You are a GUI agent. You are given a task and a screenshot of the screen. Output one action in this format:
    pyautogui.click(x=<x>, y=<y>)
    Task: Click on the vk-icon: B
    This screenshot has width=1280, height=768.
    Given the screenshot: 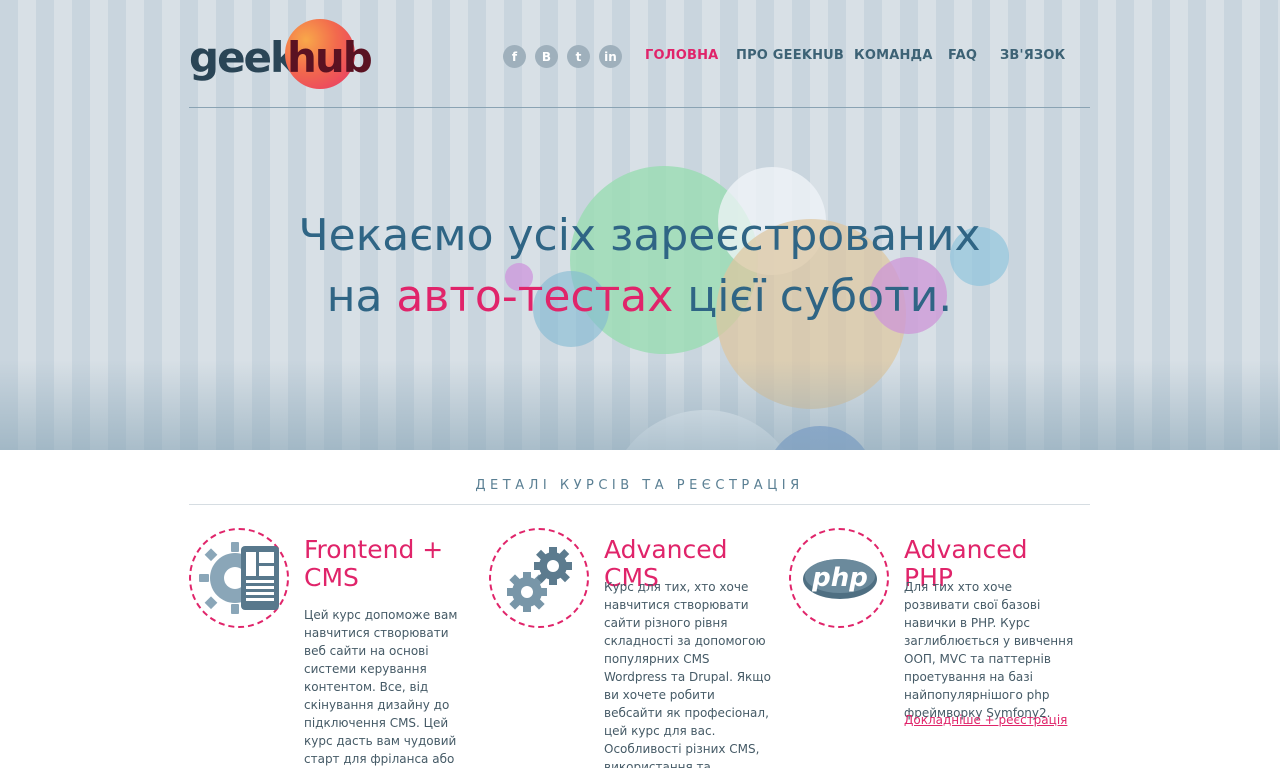 What is the action you would take?
    pyautogui.click(x=546, y=56)
    